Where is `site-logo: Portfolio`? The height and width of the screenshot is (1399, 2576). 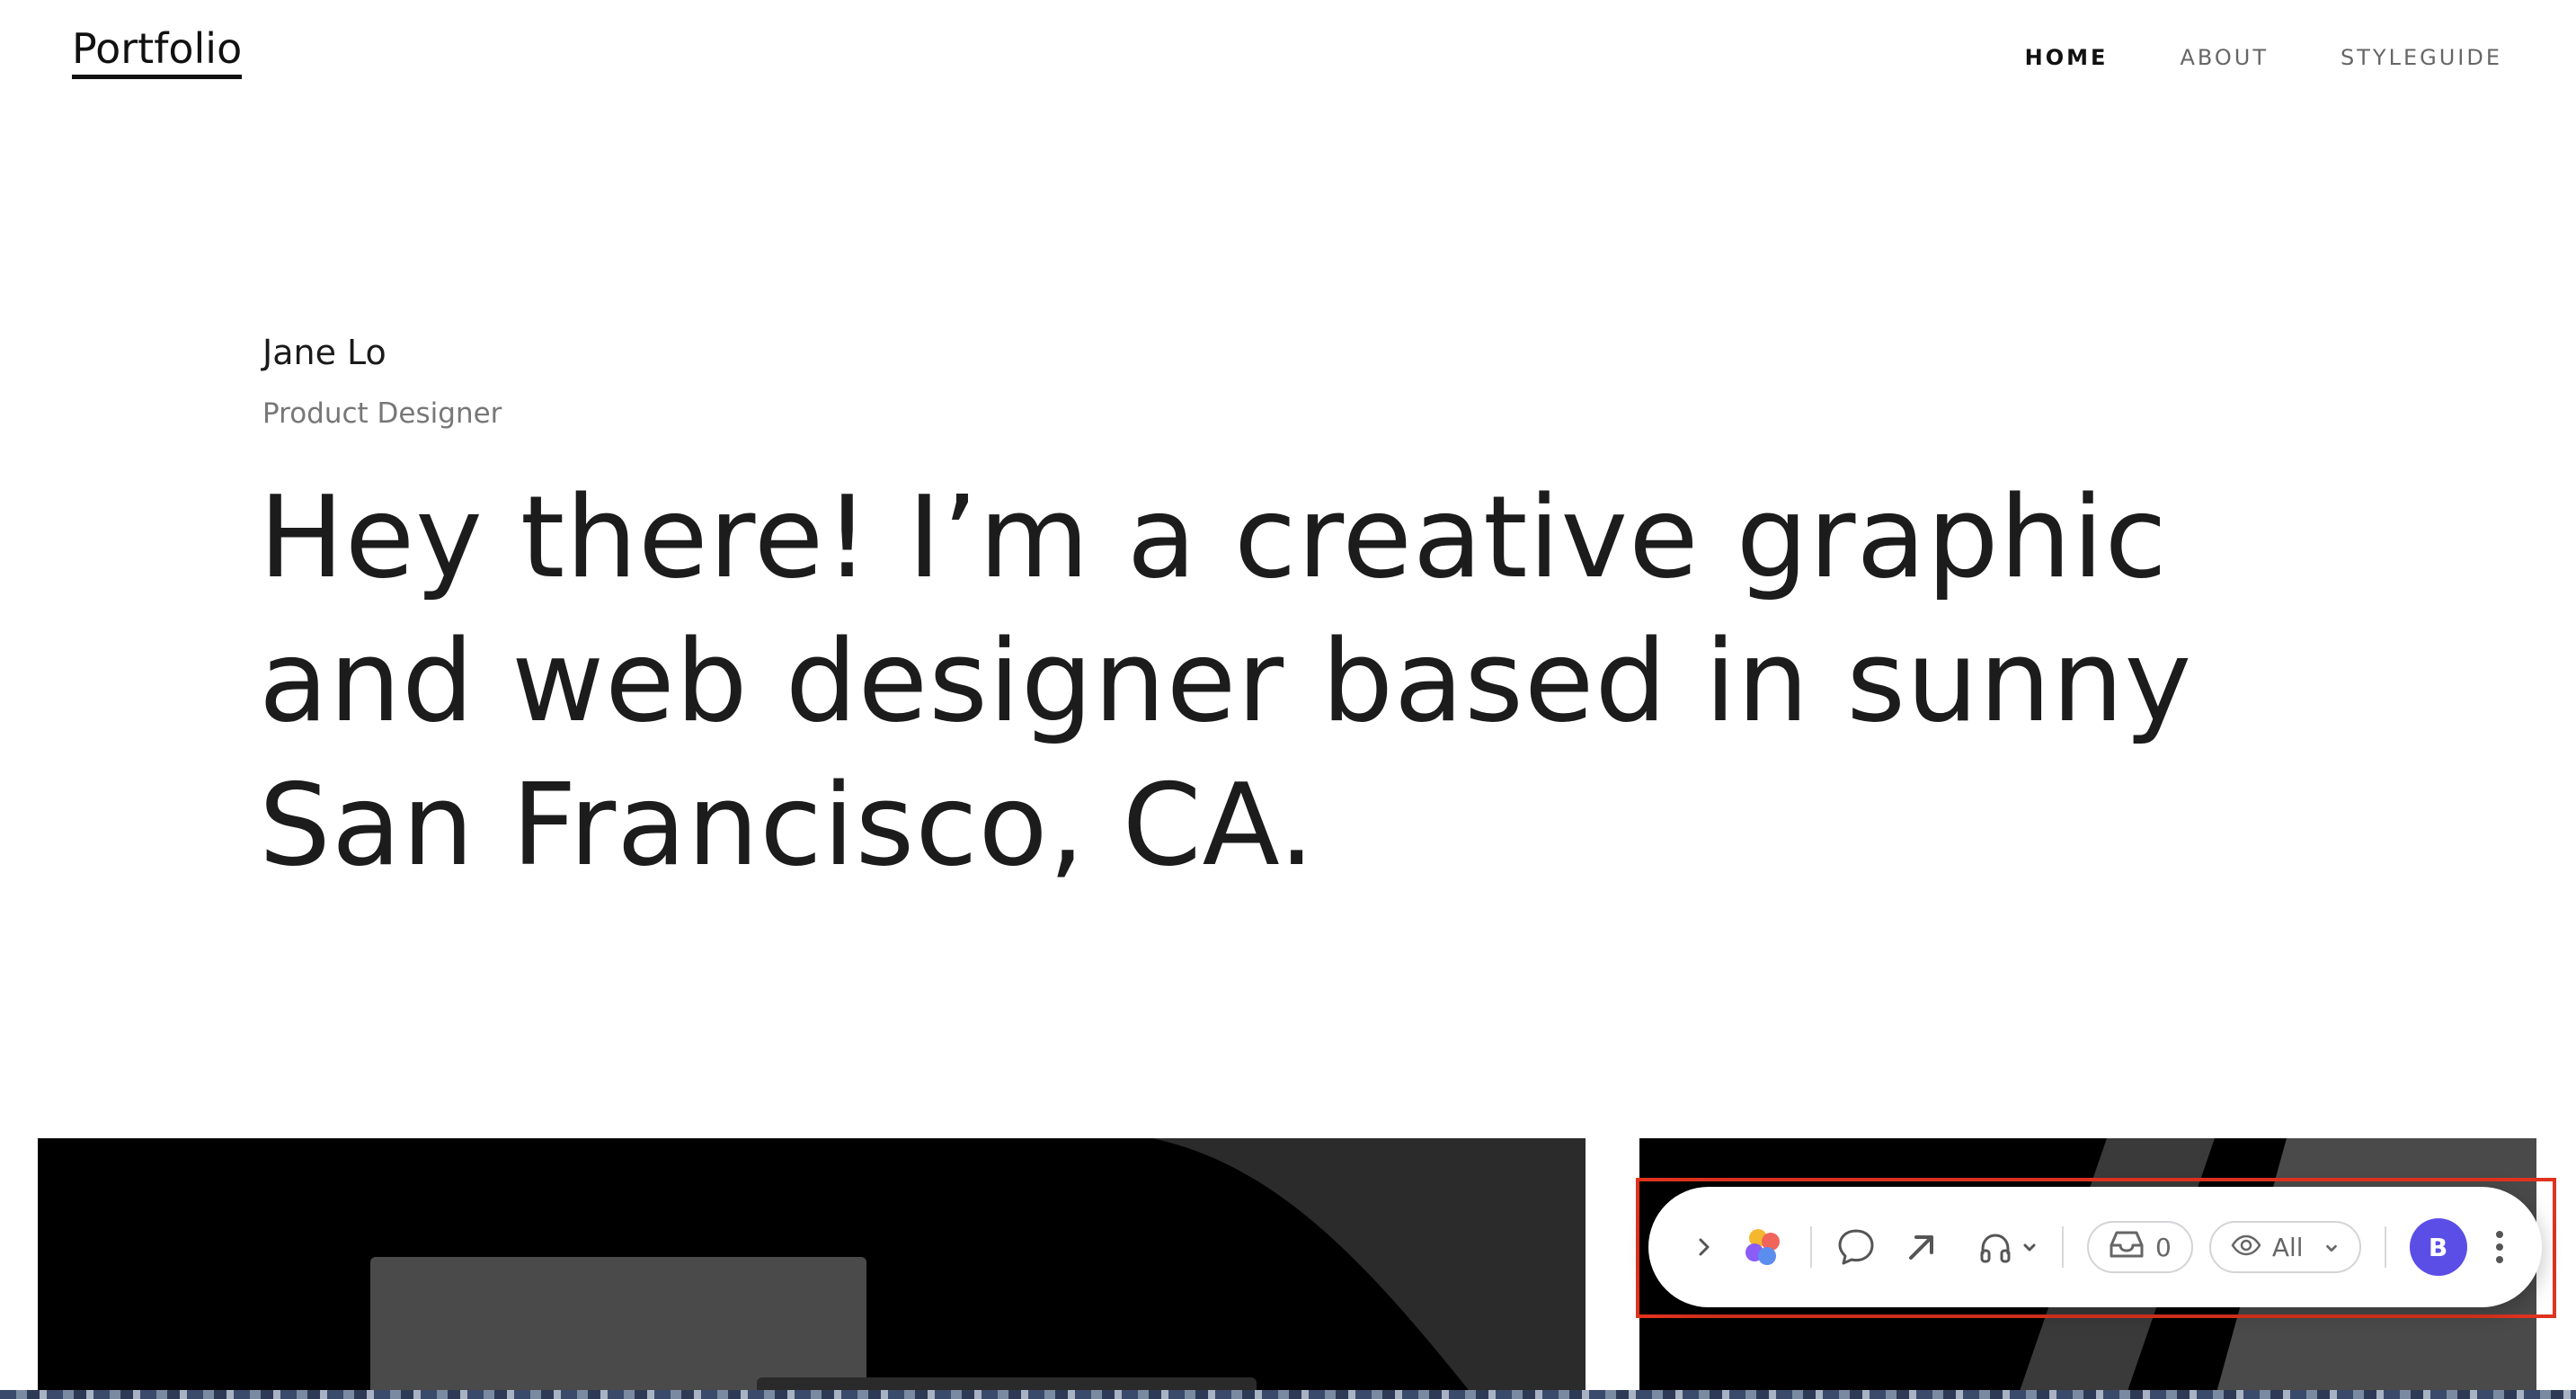
site-logo: Portfolio is located at coordinates (157, 52).